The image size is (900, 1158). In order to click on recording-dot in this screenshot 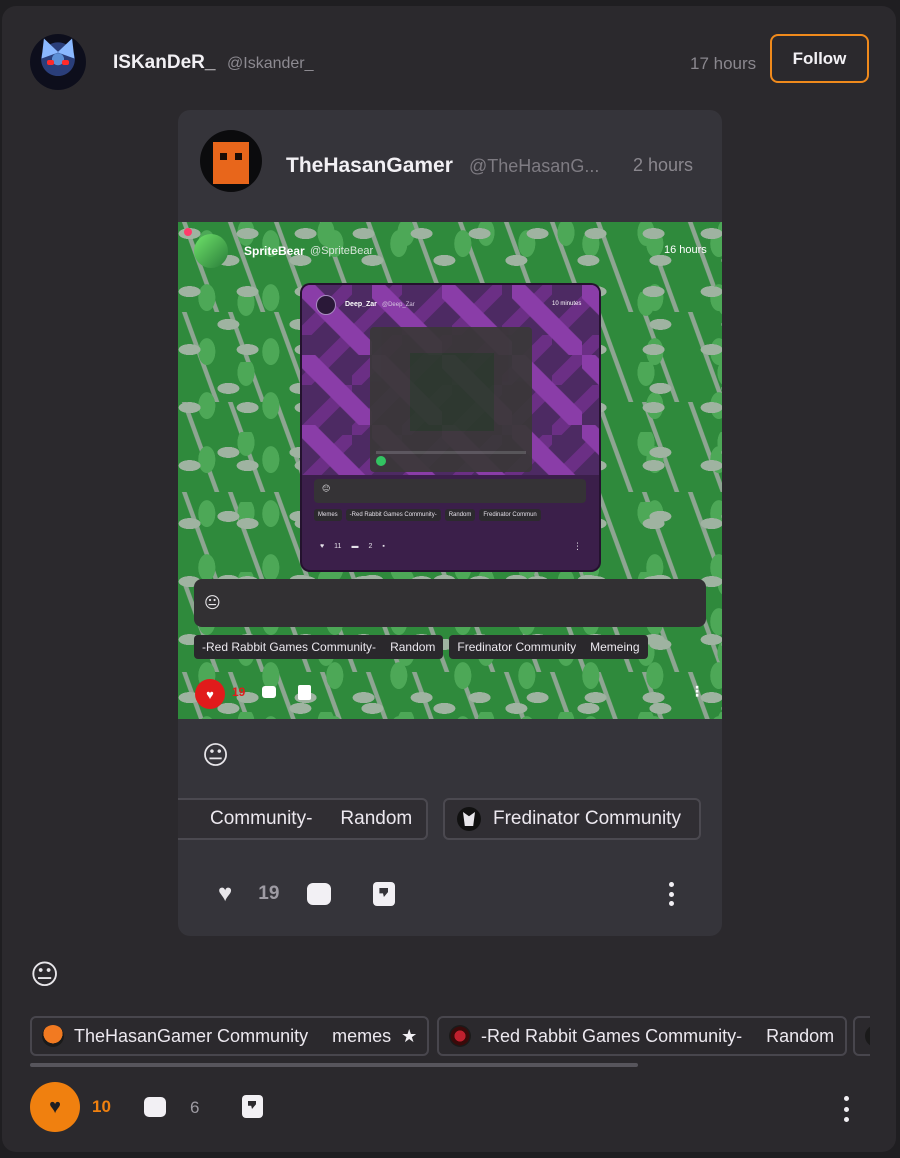, I will do `click(188, 232)`.